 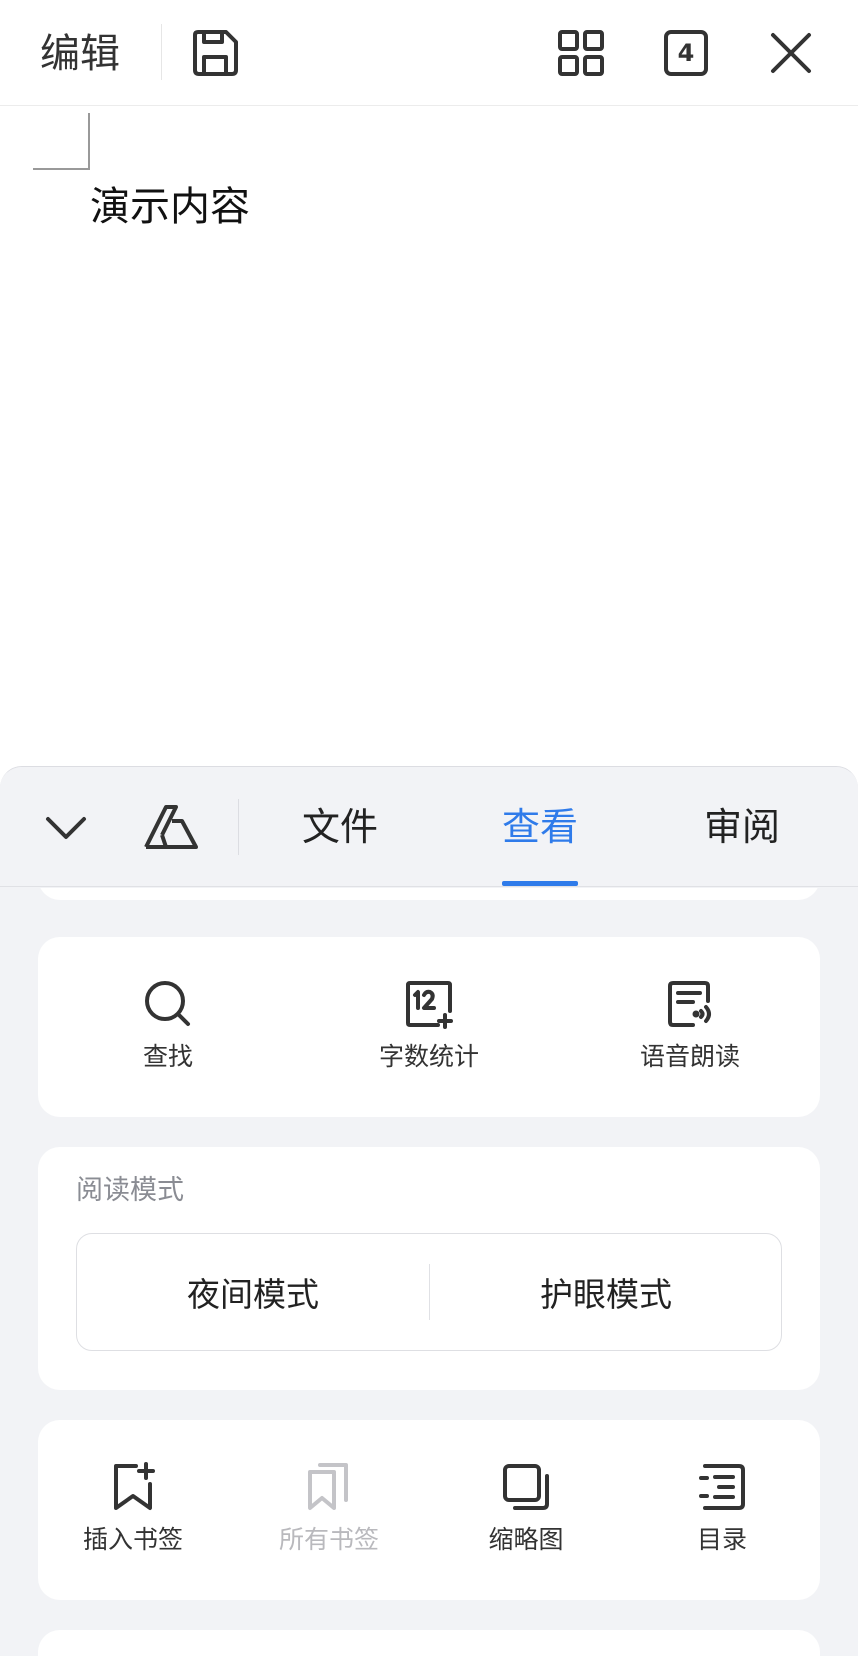 What do you see at coordinates (429, 1643) in the screenshot?
I see `next-card` at bounding box center [429, 1643].